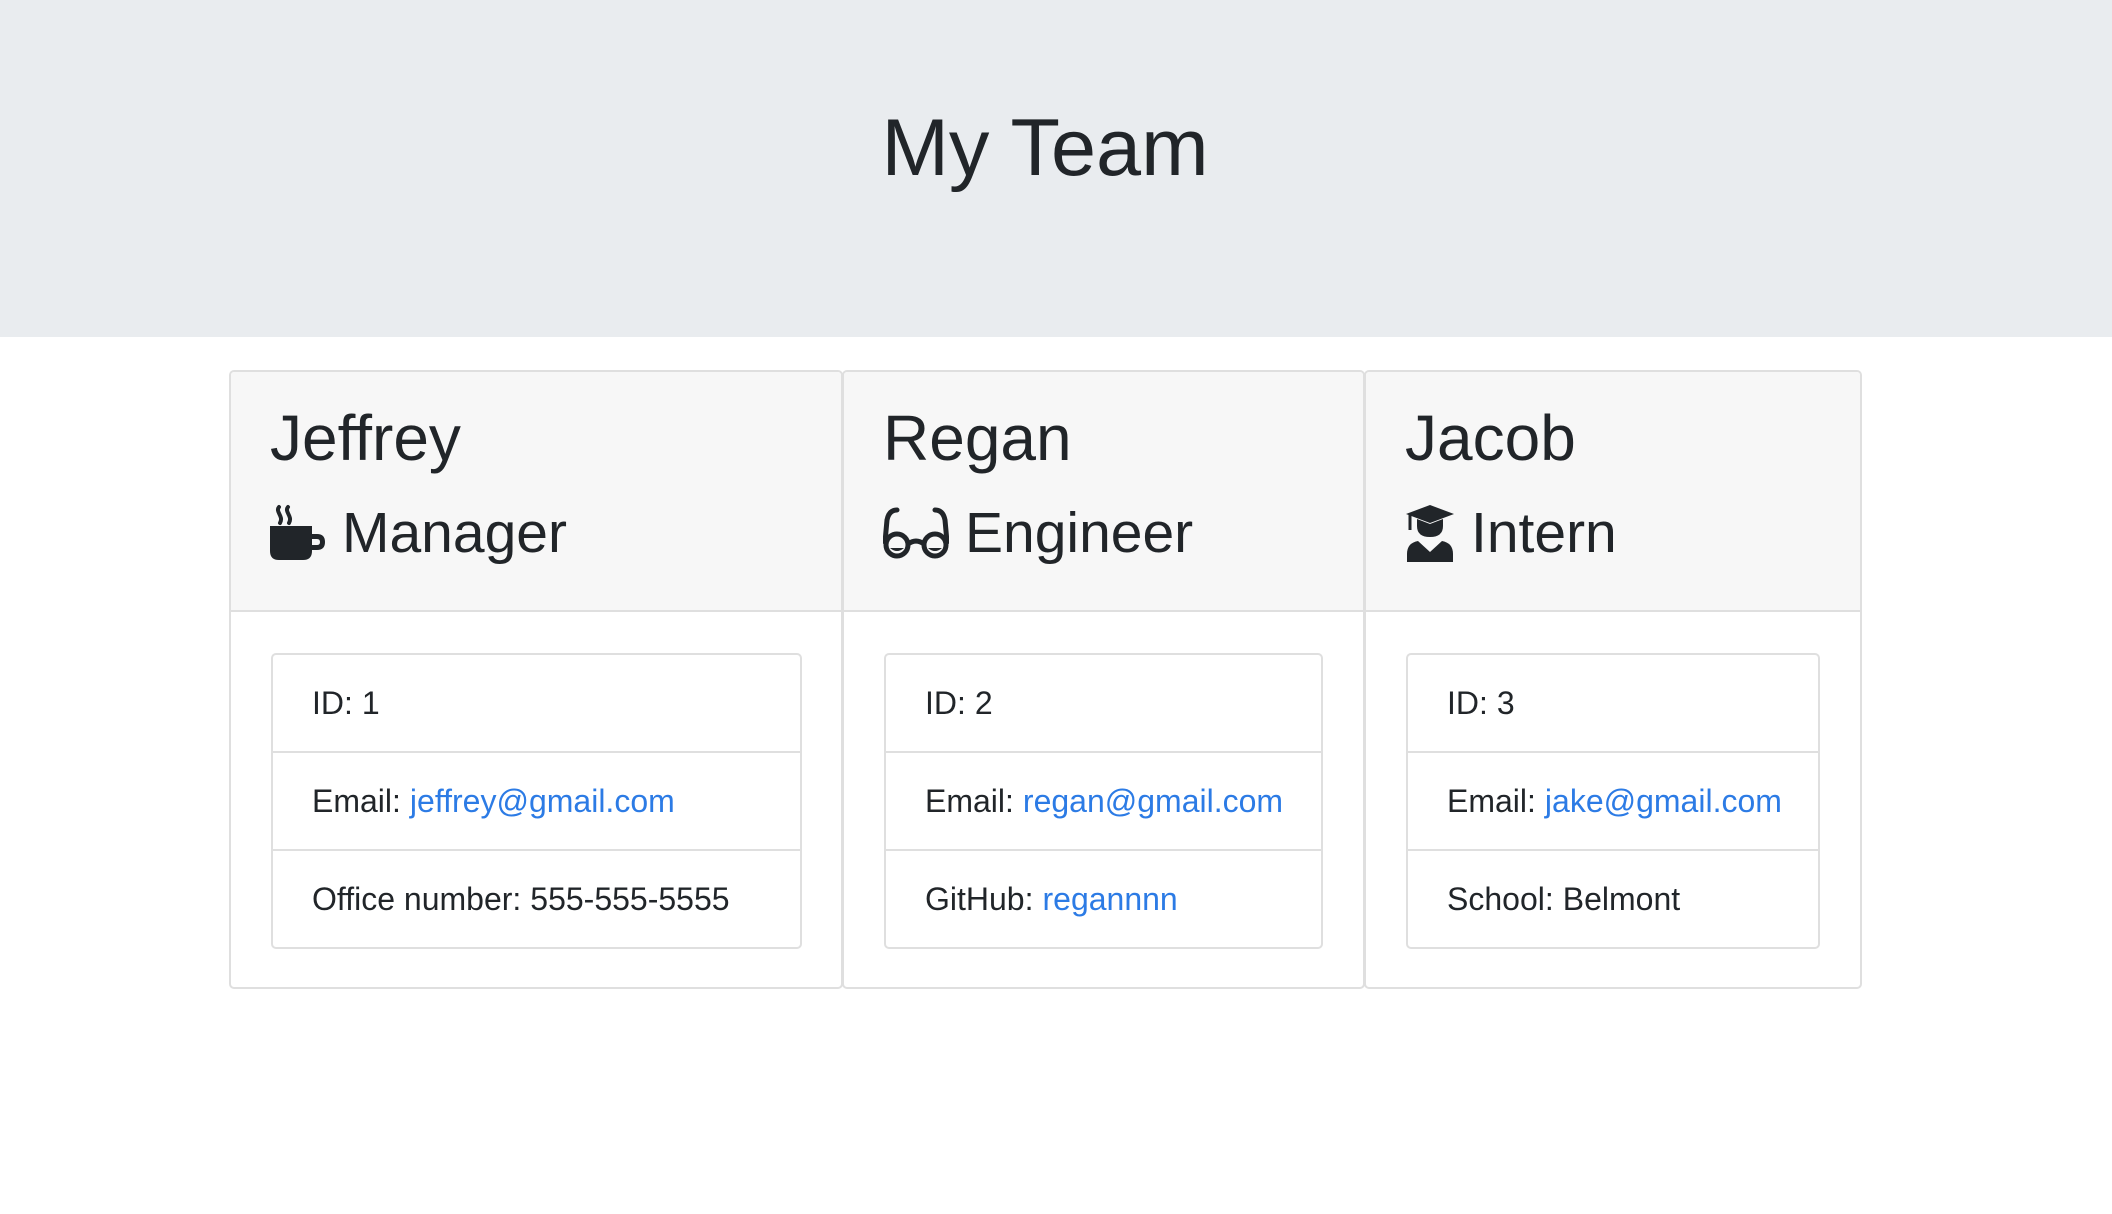 This screenshot has width=2112, height=1214. I want to click on list-item-email: Email: regan@gmail.com, so click(1103, 802).